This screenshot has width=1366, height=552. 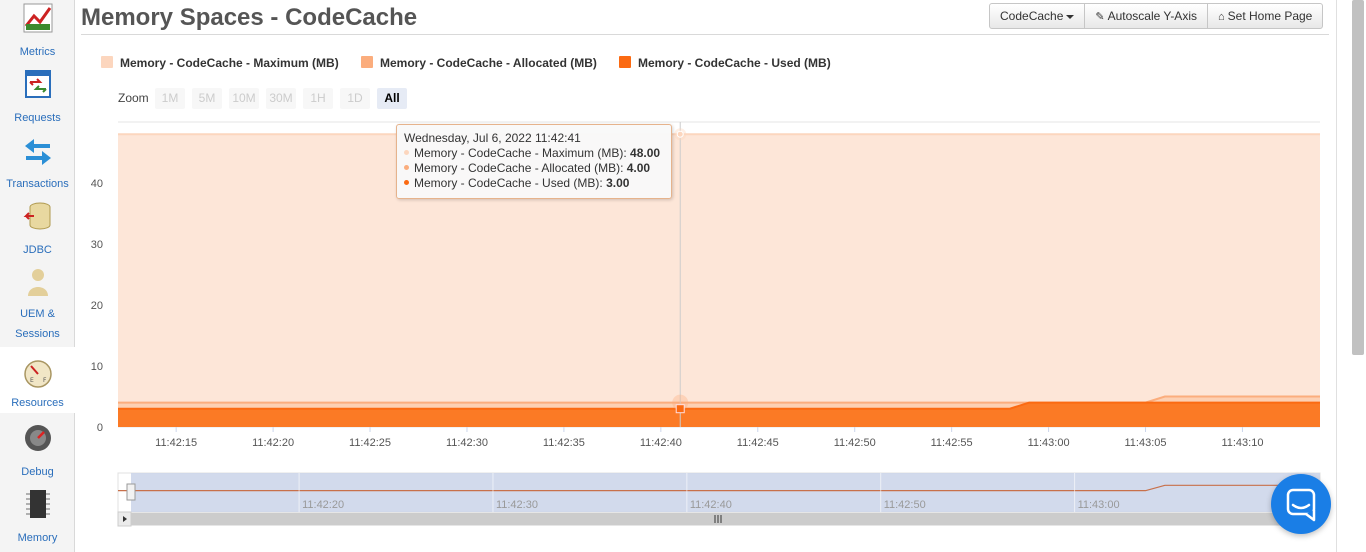 I want to click on y-tick-label: 40, so click(x=97, y=184).